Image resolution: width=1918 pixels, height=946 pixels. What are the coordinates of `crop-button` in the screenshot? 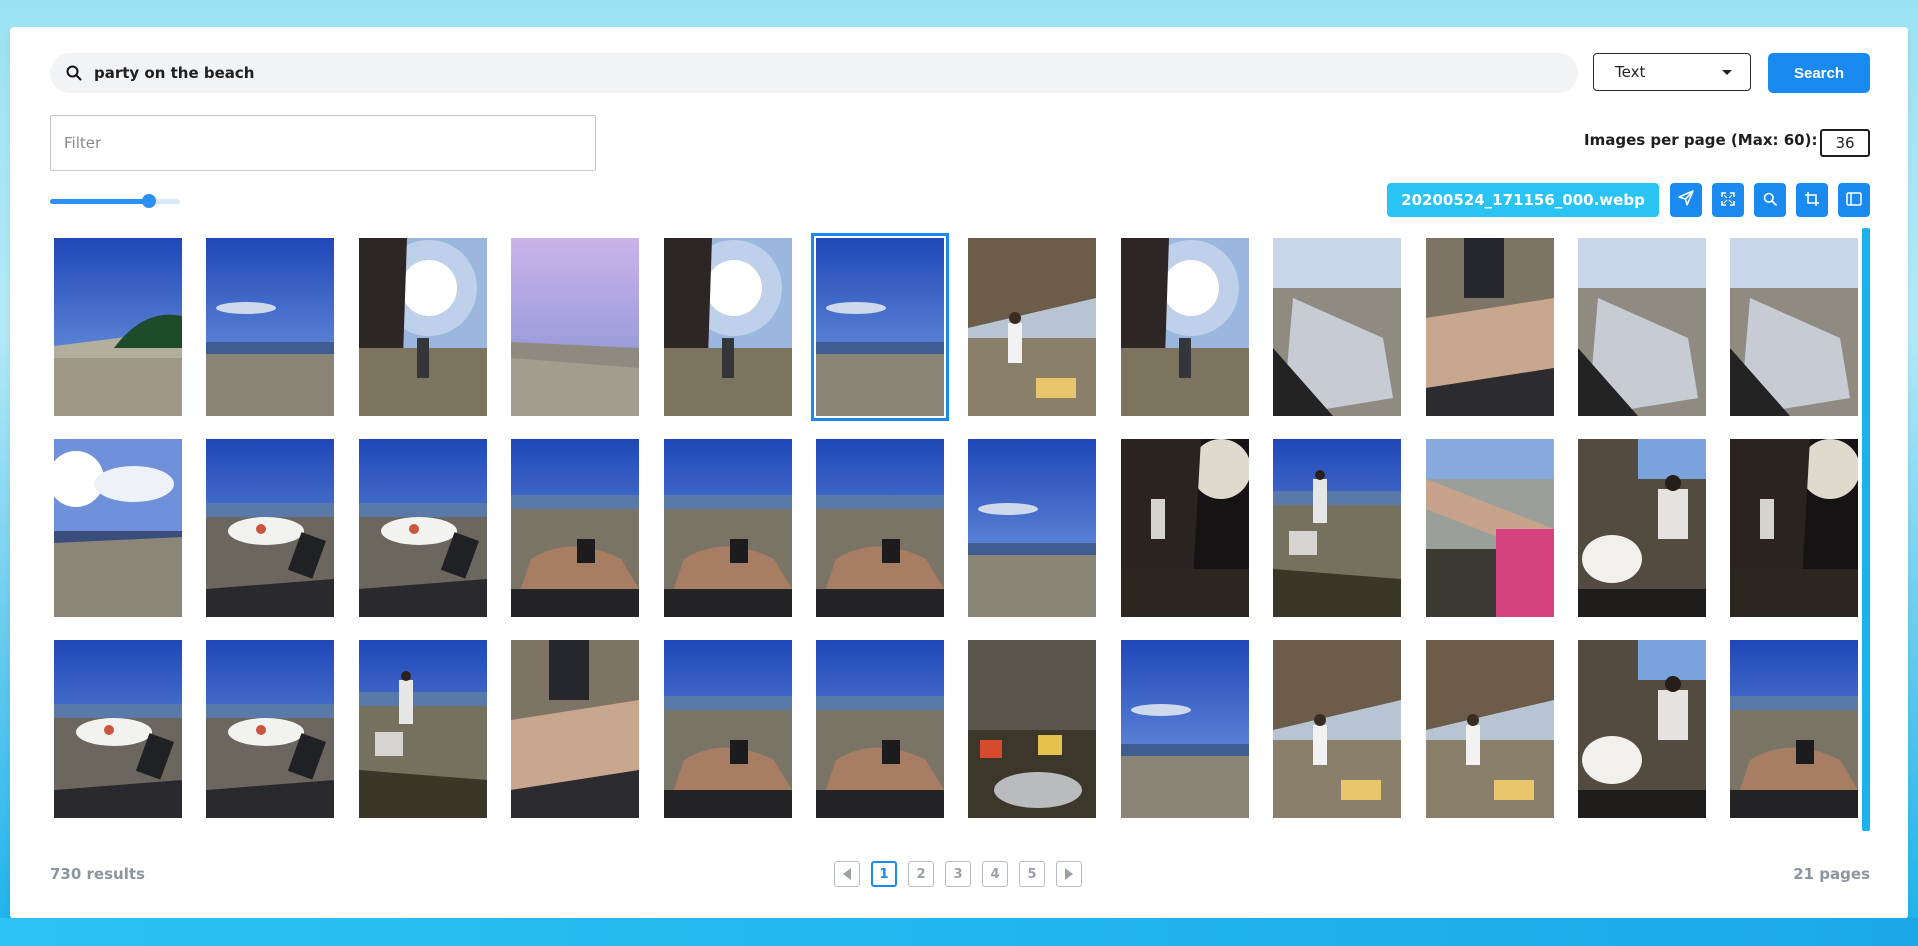 It's located at (1812, 200).